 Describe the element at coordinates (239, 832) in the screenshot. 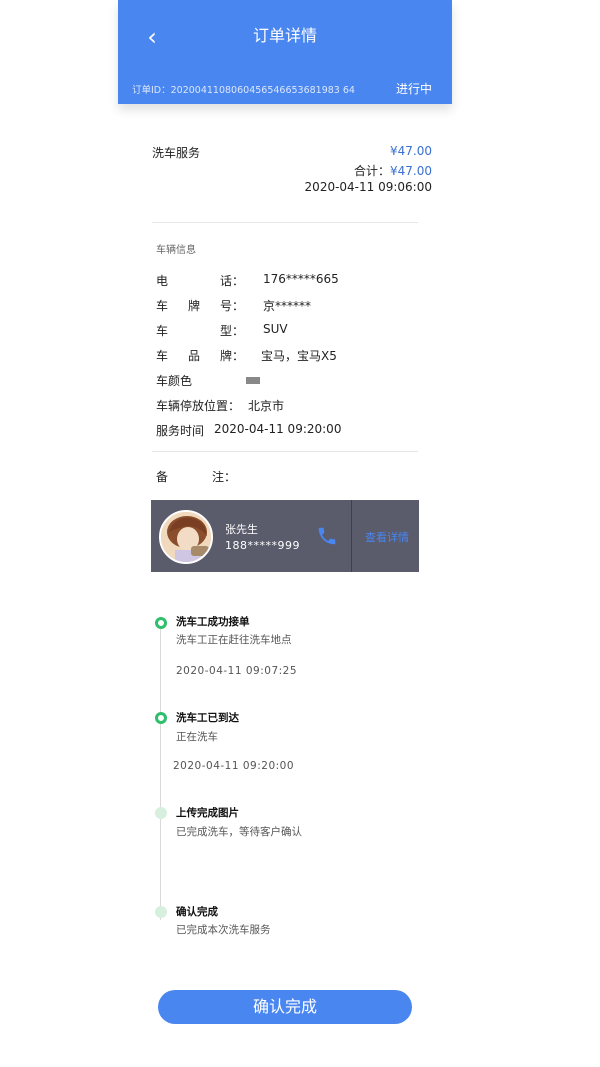

I see `timeline-step-desc: 已完成洗车，等待客户确认` at that location.